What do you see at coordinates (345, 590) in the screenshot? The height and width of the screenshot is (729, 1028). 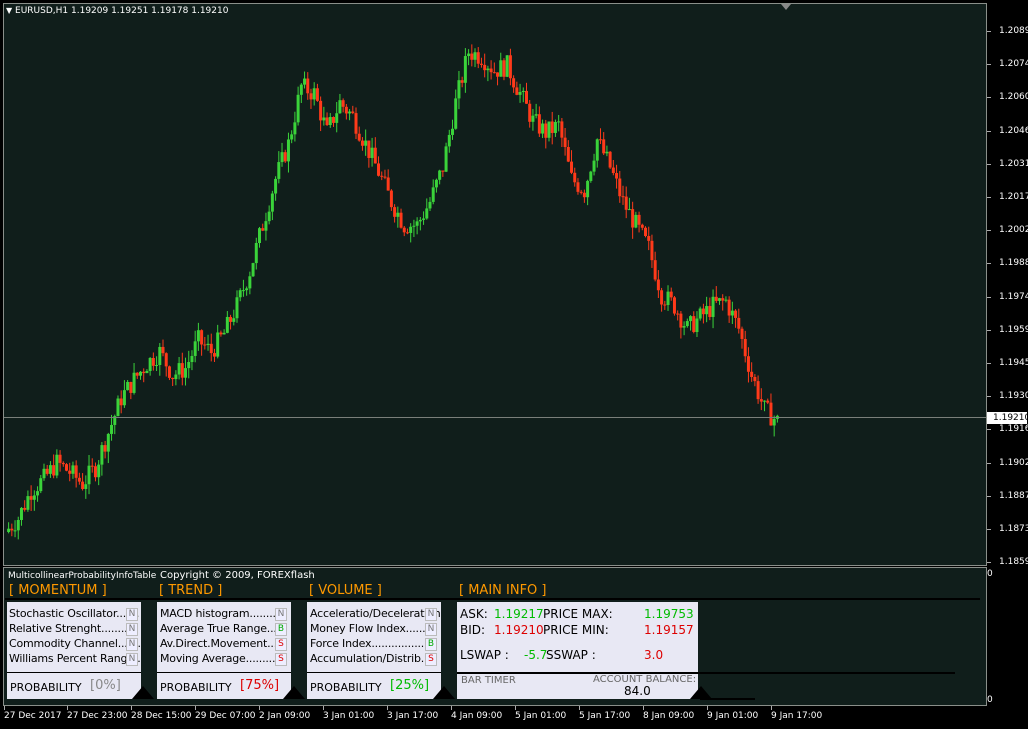 I see `volume-title: [ VOLUME ]` at bounding box center [345, 590].